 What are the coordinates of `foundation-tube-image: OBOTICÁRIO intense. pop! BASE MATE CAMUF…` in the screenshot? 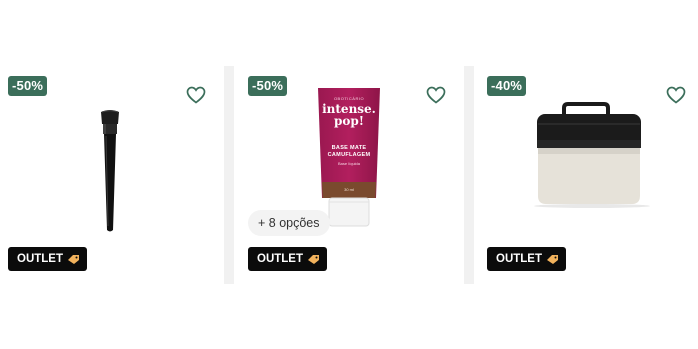 It's located at (349, 157).